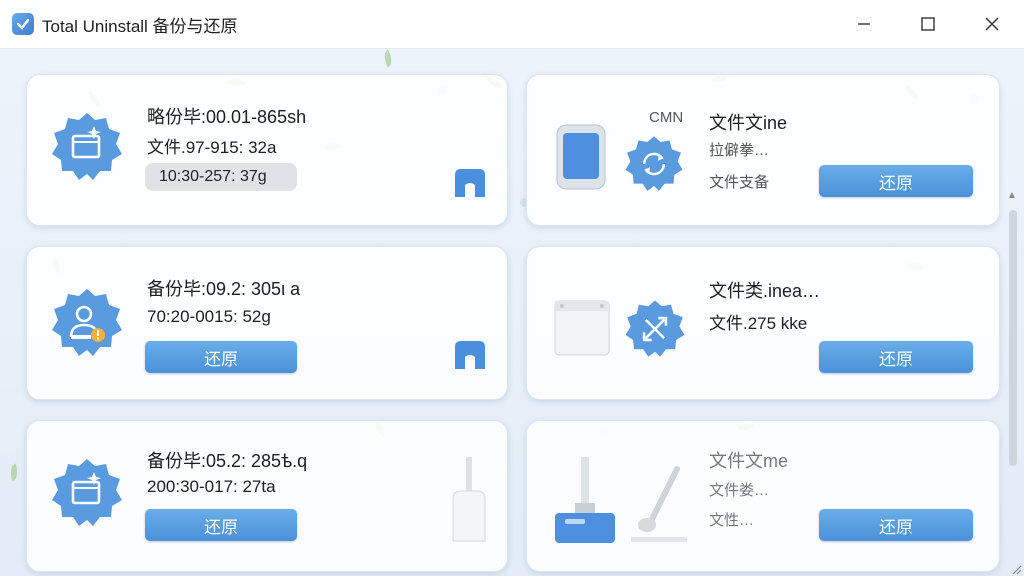  I want to click on usb-stick-icon, so click(585, 500).